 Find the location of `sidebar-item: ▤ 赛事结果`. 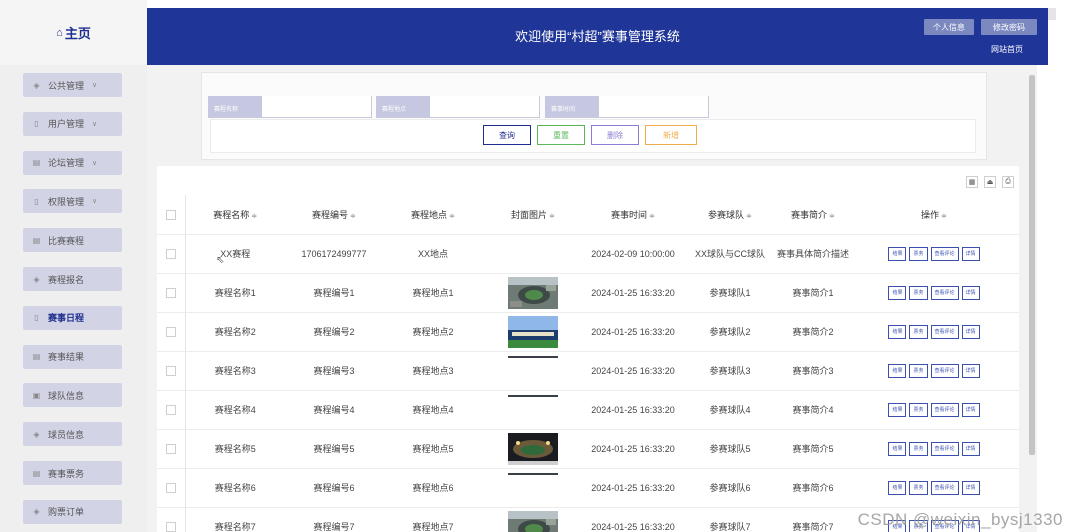

sidebar-item: ▤ 赛事结果 is located at coordinates (72, 356).